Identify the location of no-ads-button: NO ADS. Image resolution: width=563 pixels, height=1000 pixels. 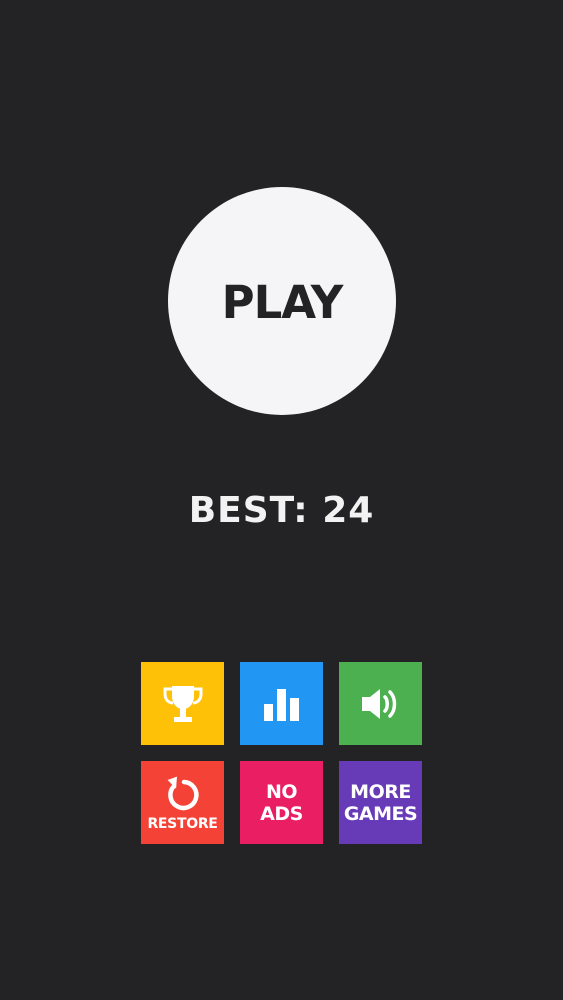
(281, 802).